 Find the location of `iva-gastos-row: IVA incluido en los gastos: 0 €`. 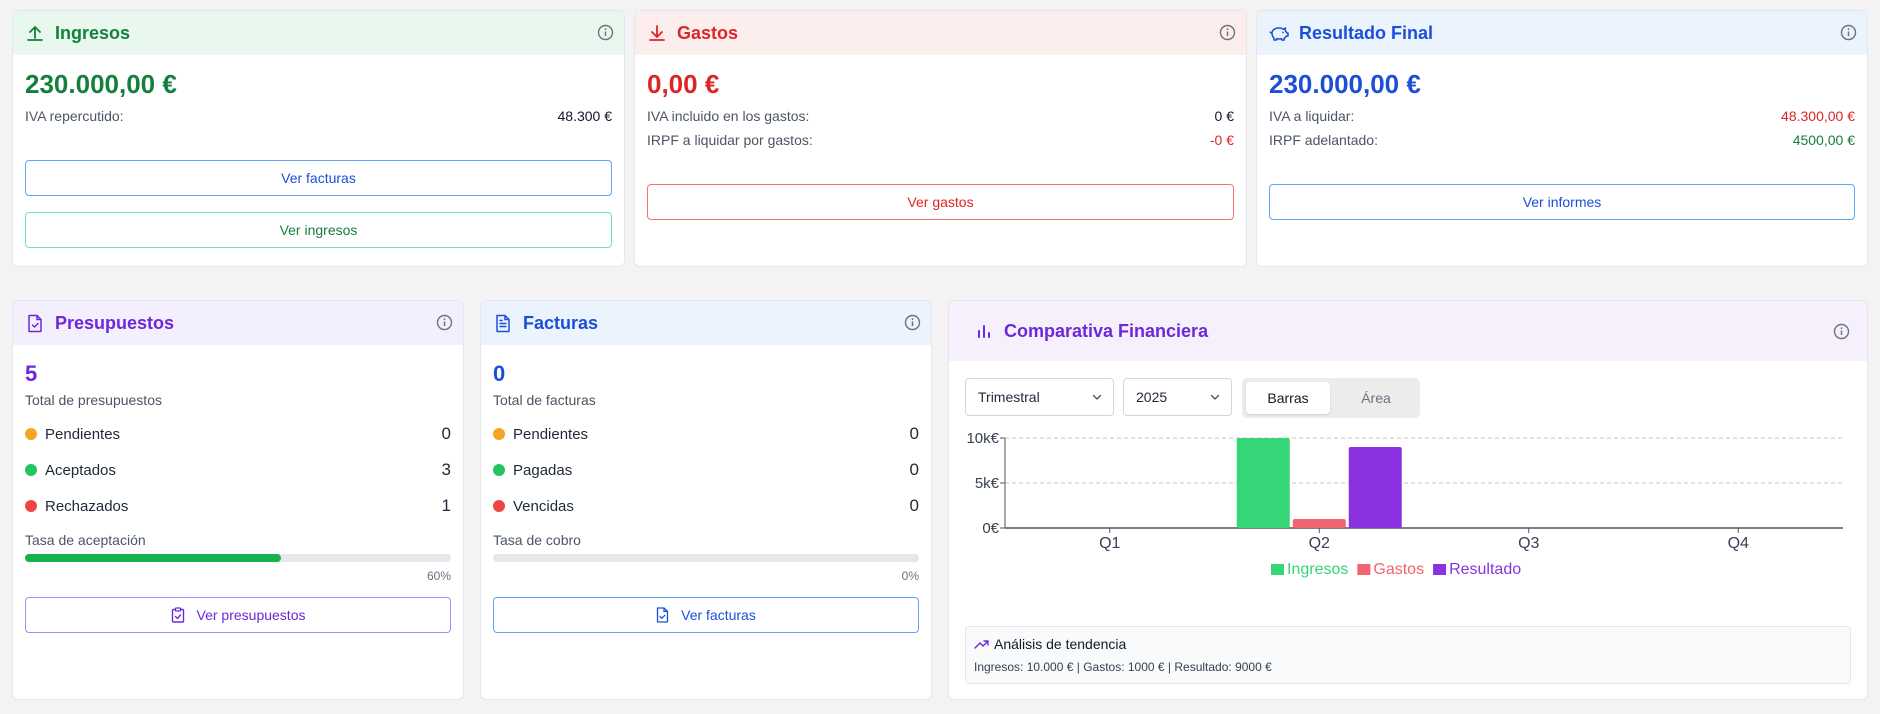

iva-gastos-row: IVA incluido en los gastos: 0 € is located at coordinates (940, 116).